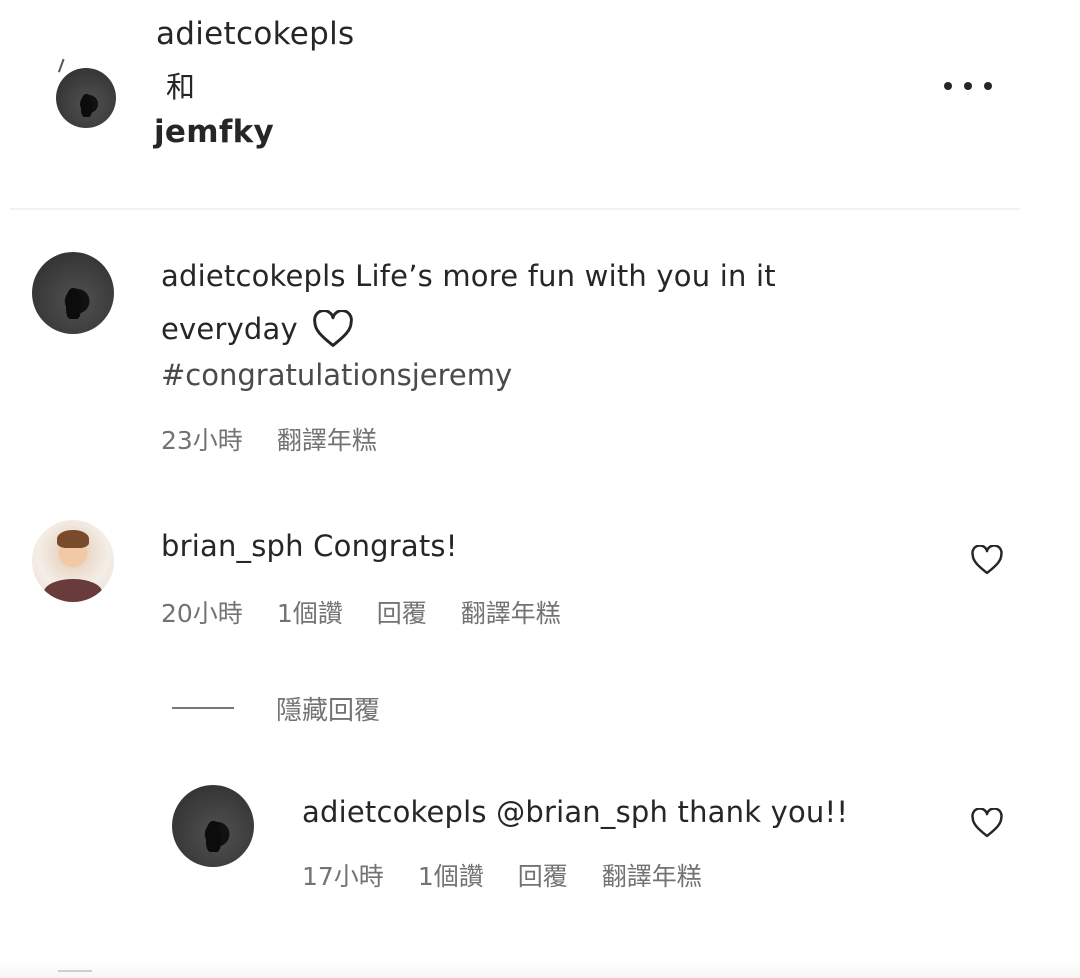 The image size is (1080, 978). Describe the element at coordinates (515, 209) in the screenshot. I see `header-divider` at that location.